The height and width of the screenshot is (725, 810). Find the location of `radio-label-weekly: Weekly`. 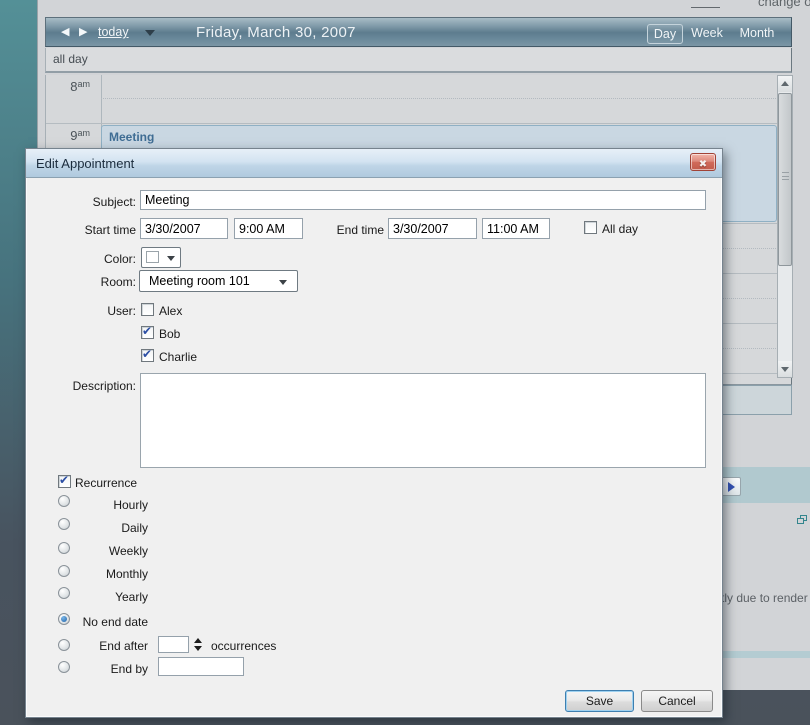

radio-label-weekly: Weekly is located at coordinates (128, 551).